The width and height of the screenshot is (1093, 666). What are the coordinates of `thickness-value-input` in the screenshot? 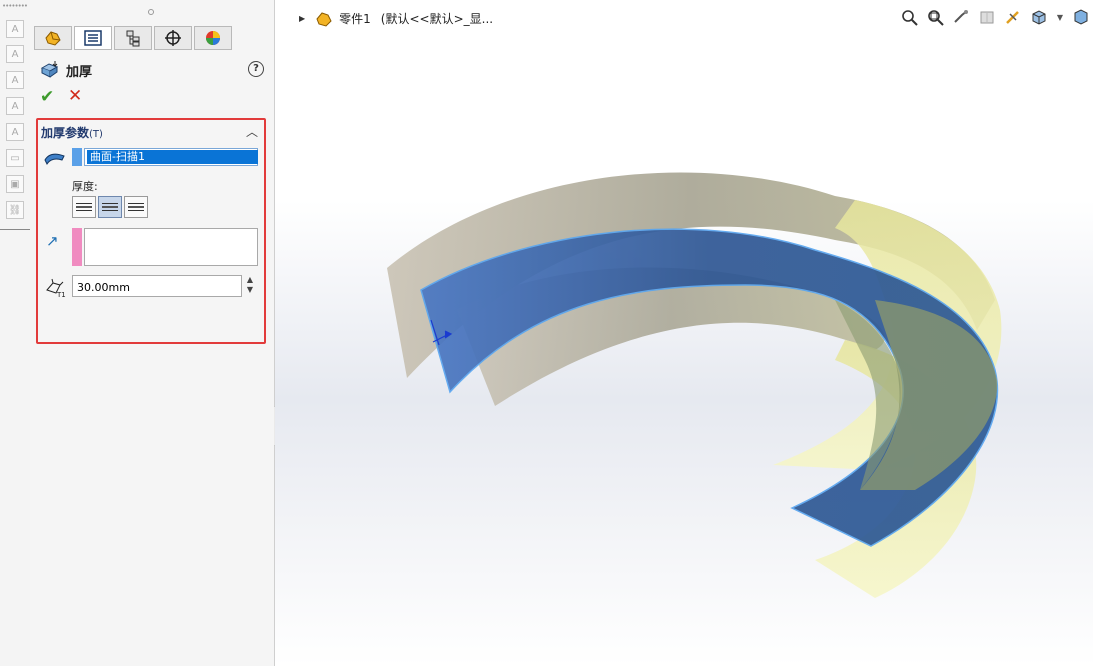 It's located at (157, 286).